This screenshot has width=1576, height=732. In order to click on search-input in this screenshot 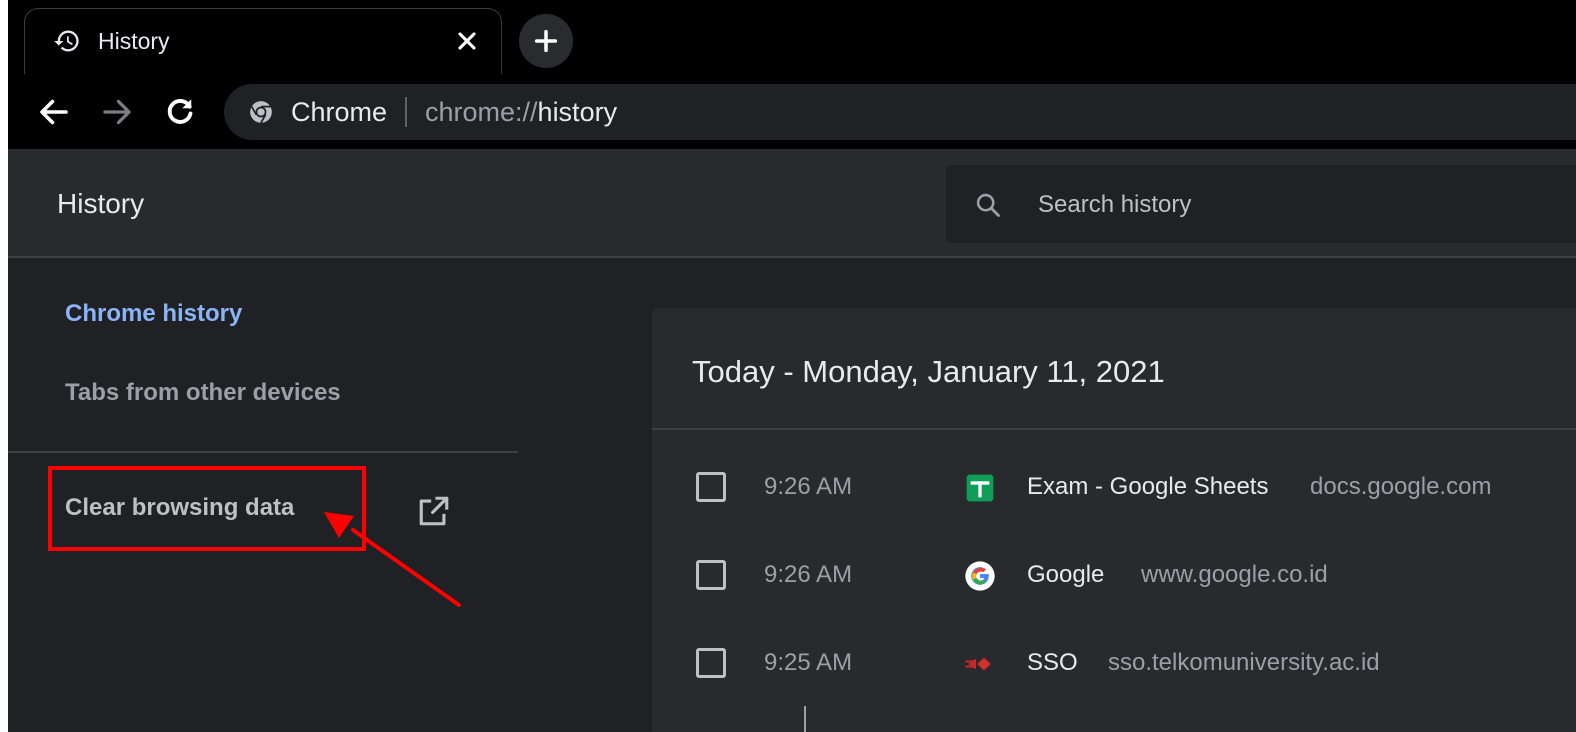, I will do `click(1306, 205)`.